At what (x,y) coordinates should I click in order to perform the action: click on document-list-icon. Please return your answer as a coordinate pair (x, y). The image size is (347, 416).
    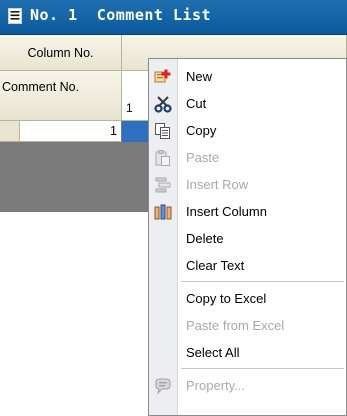
    Looking at the image, I should click on (15, 16).